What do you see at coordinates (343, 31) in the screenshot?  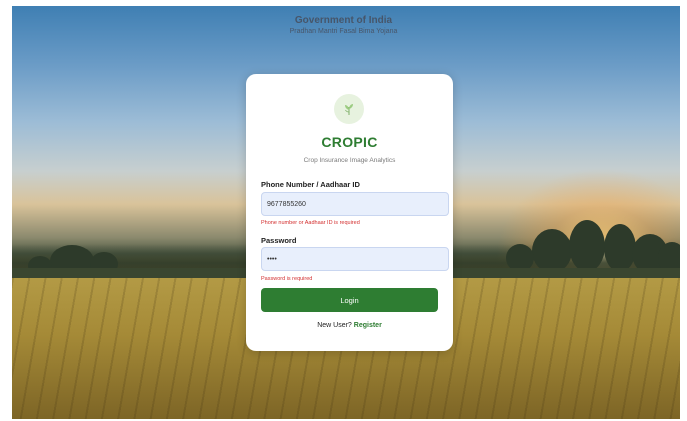 I see `header-subtitle: Pradhan Mantri Fasal Bima Yojana` at bounding box center [343, 31].